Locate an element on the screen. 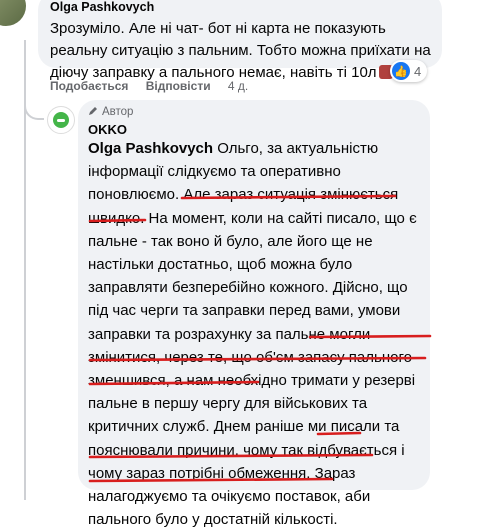 The image size is (481, 531). comment-actions: Подобається Відповісти 4 д. is located at coordinates (156, 86).